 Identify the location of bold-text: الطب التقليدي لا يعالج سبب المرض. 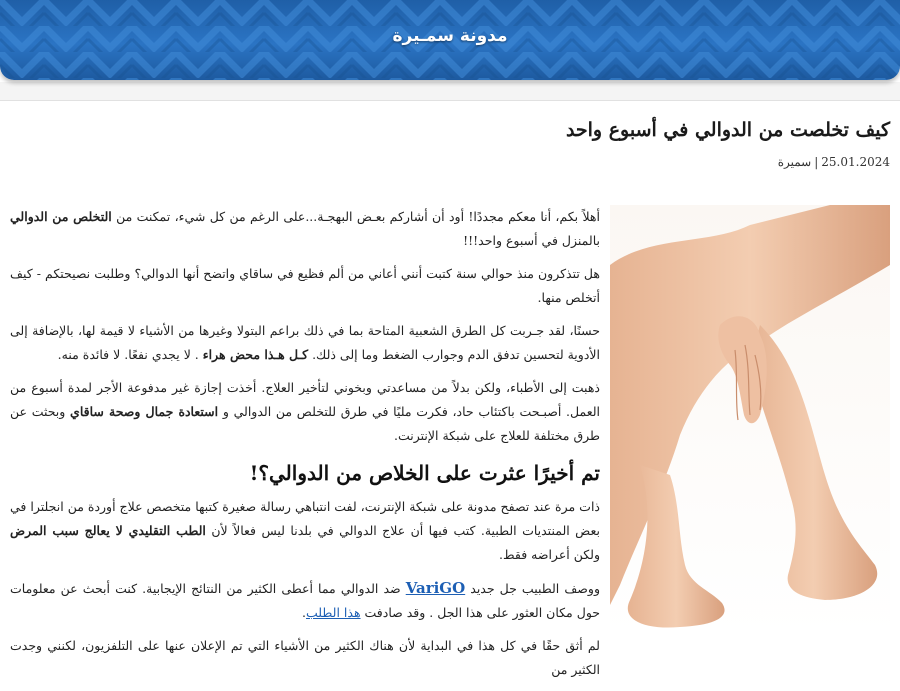
(108, 530).